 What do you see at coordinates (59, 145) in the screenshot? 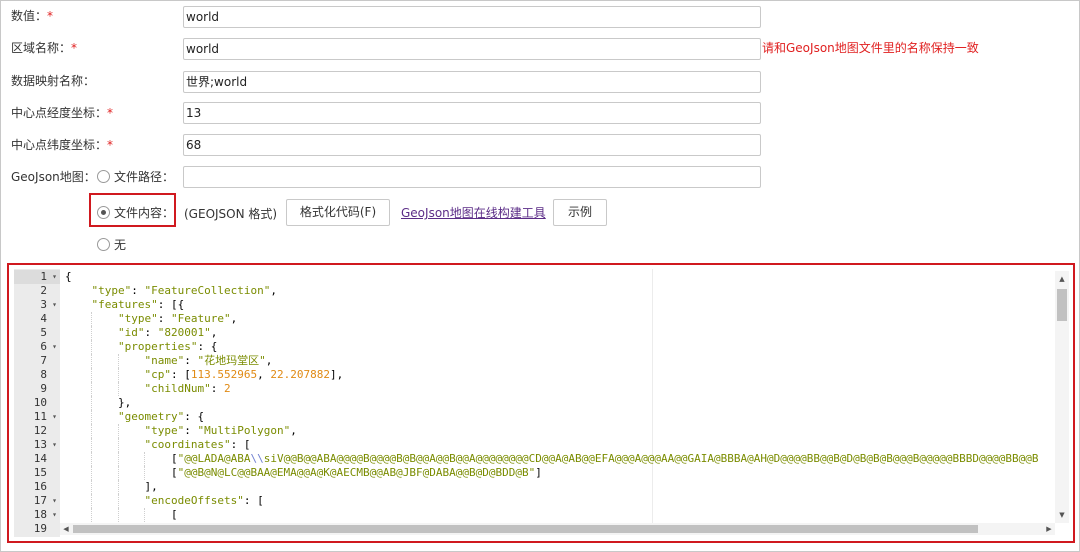
I see `center-lat-label-text: 中心点纬度坐标：` at bounding box center [59, 145].